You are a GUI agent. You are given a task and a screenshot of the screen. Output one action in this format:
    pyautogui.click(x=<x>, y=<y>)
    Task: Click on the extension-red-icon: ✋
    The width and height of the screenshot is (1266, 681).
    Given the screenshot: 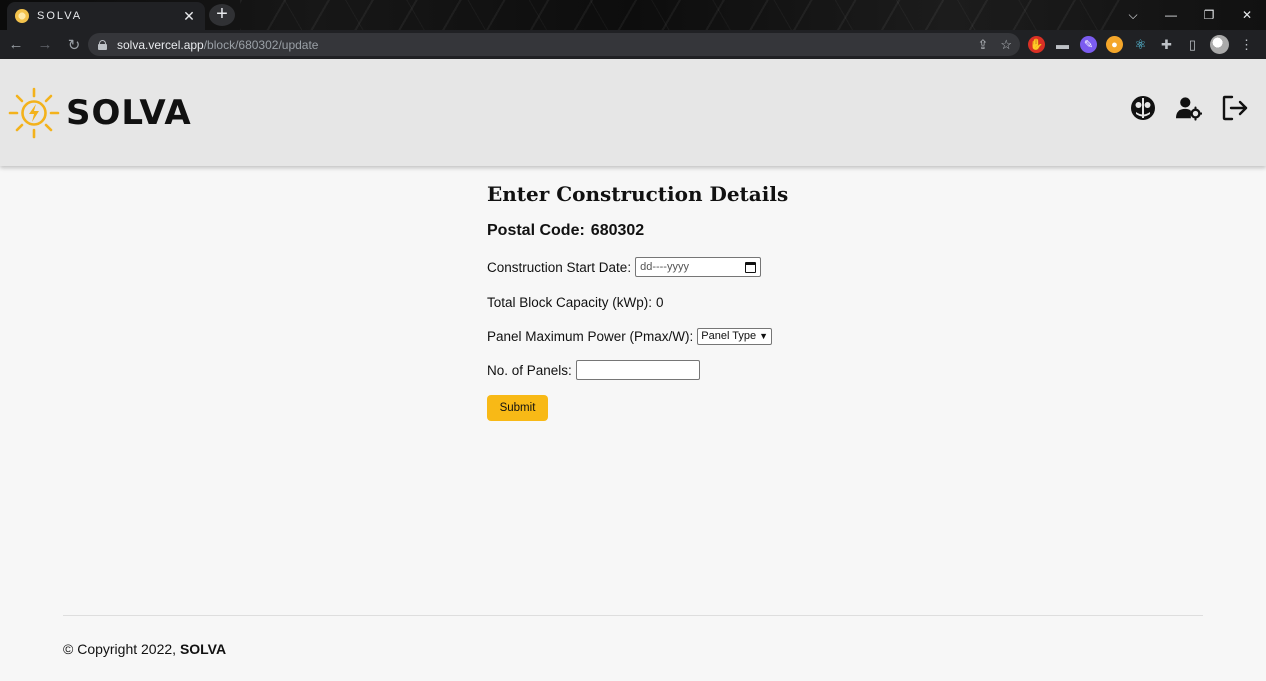 What is the action you would take?
    pyautogui.click(x=1036, y=44)
    